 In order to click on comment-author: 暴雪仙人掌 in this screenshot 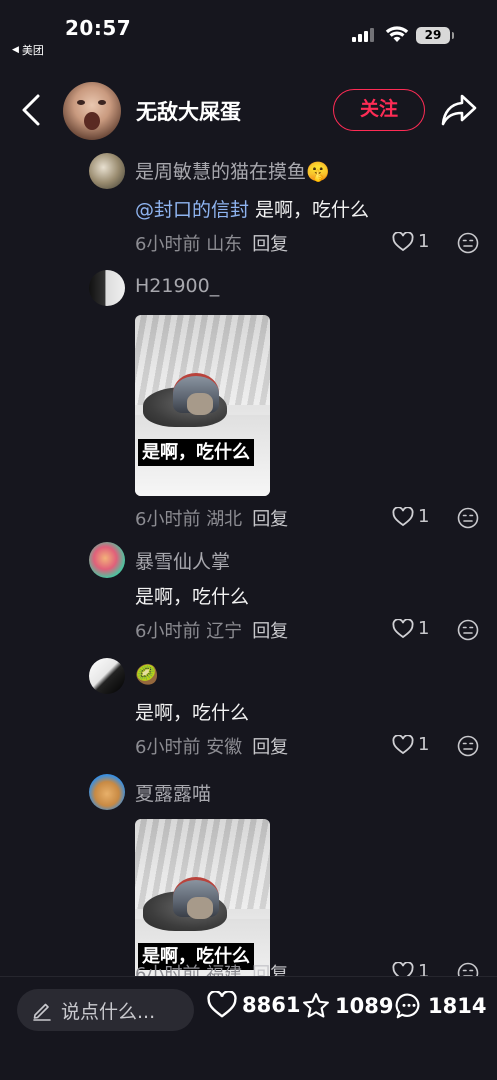, I will do `click(182, 560)`.